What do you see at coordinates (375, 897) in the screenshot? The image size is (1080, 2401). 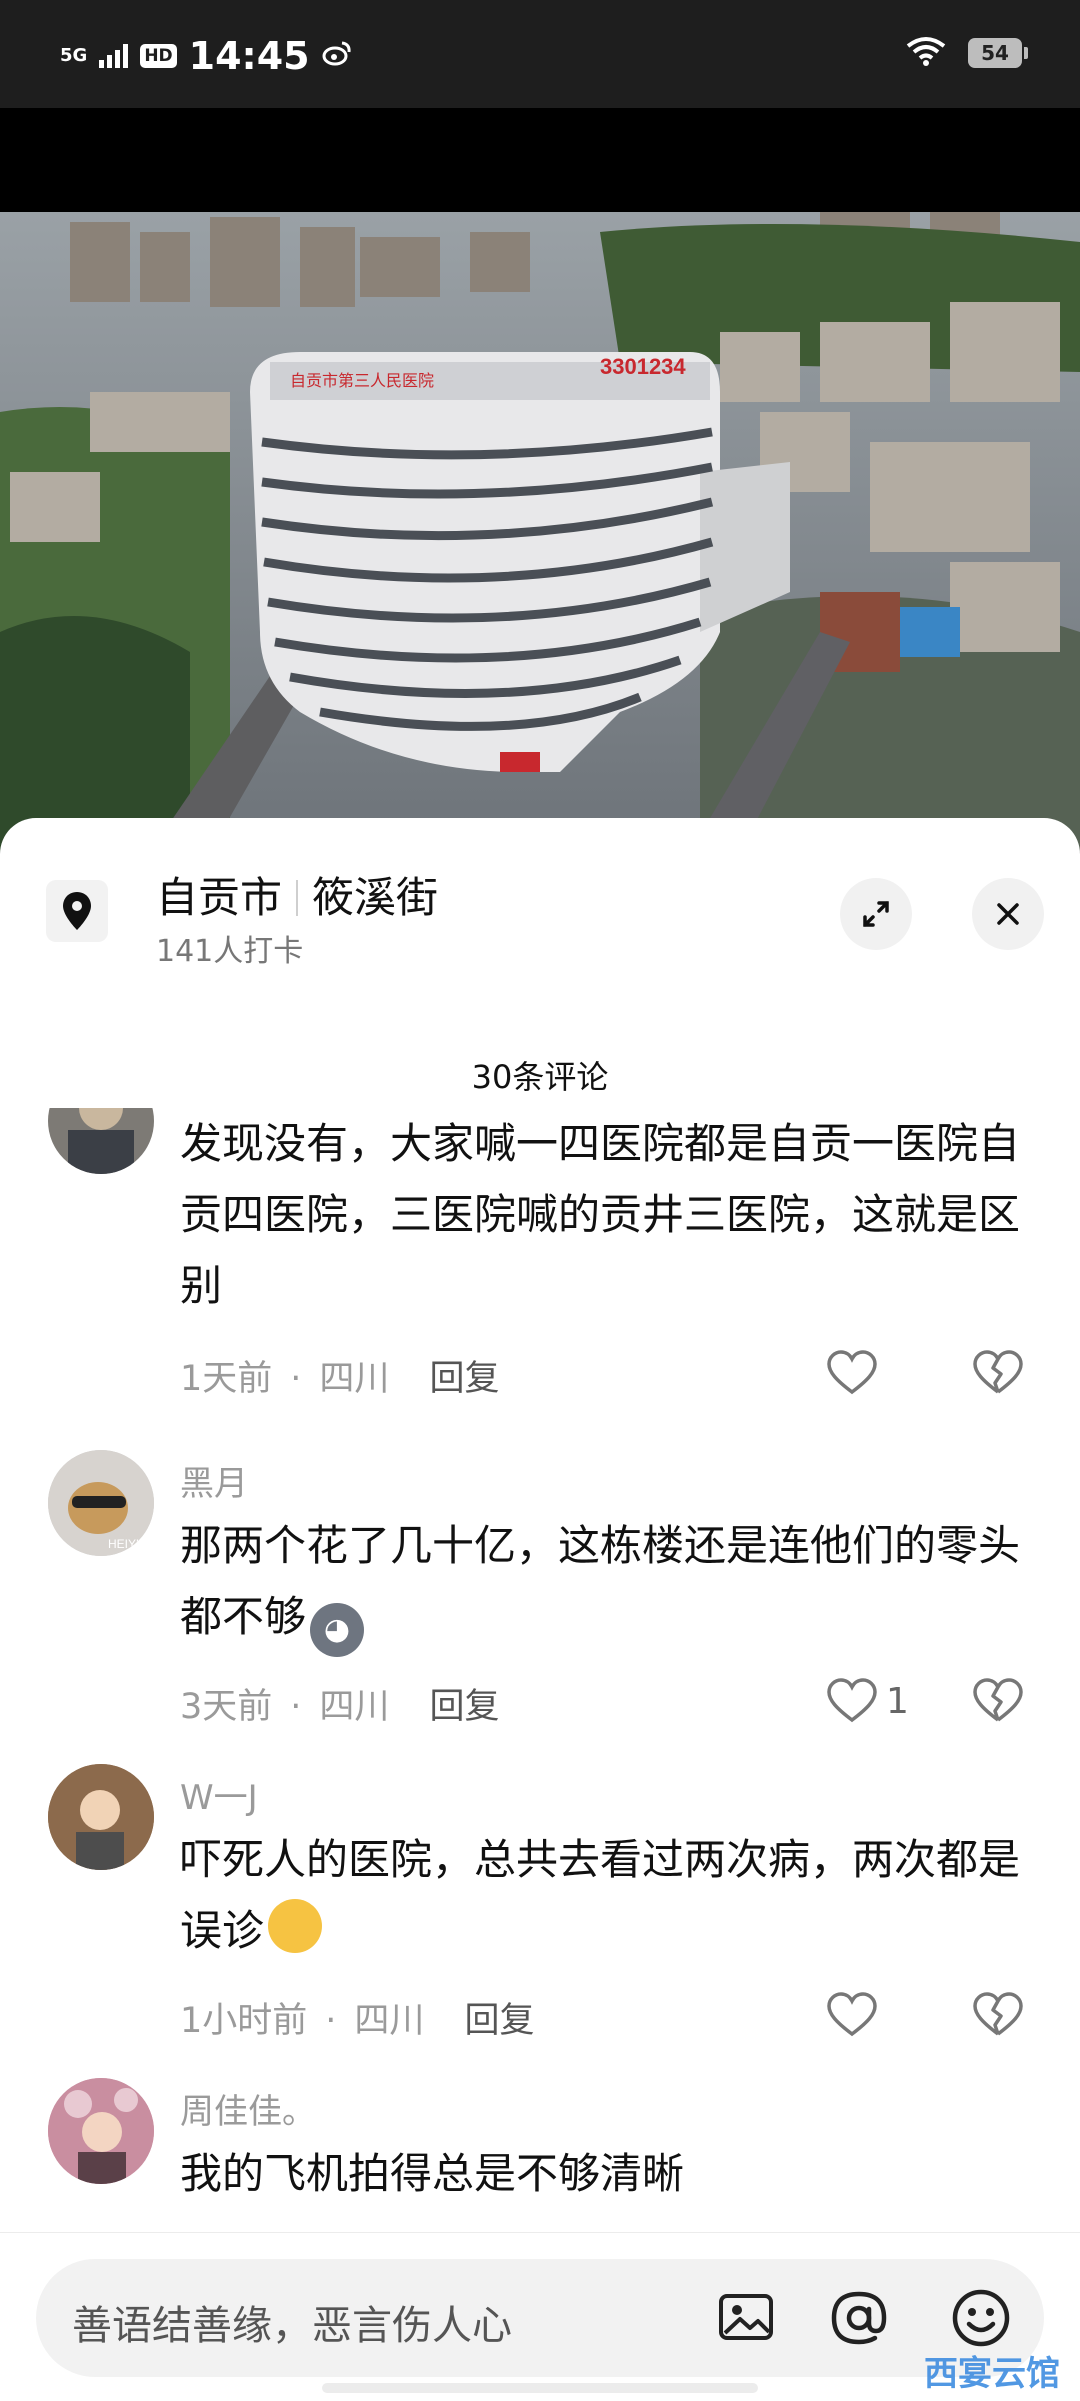 I see `location-street: 筱溪街` at bounding box center [375, 897].